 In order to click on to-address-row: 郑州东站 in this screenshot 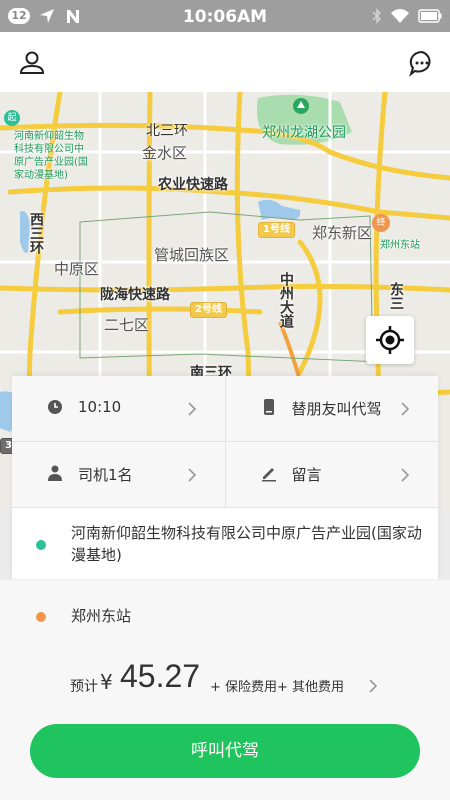, I will do `click(225, 615)`.